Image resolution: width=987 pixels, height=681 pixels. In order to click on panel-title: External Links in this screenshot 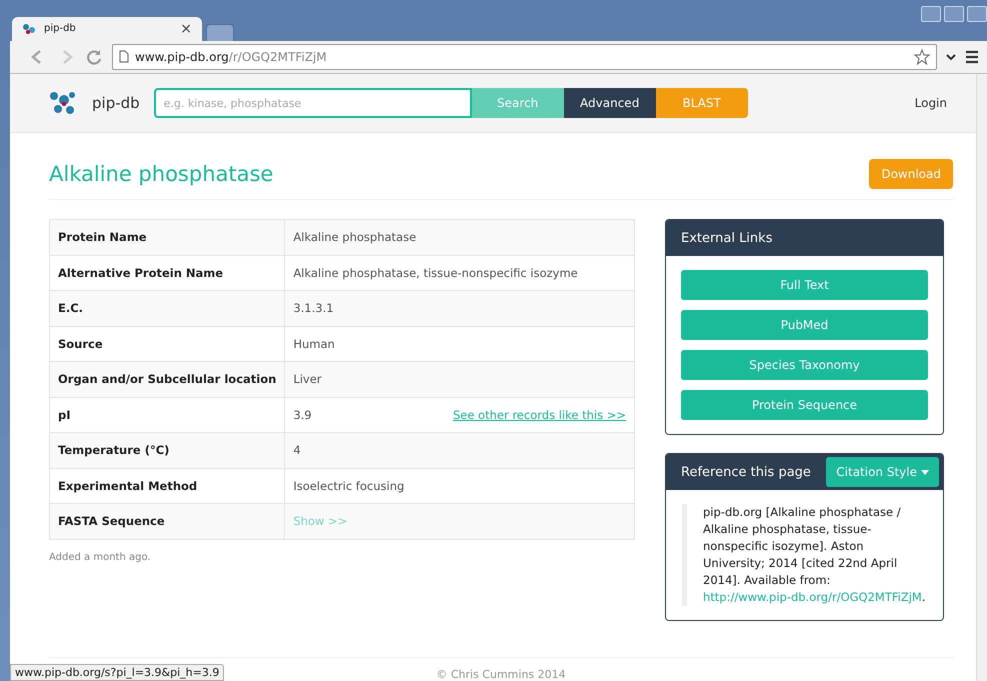, I will do `click(726, 238)`.